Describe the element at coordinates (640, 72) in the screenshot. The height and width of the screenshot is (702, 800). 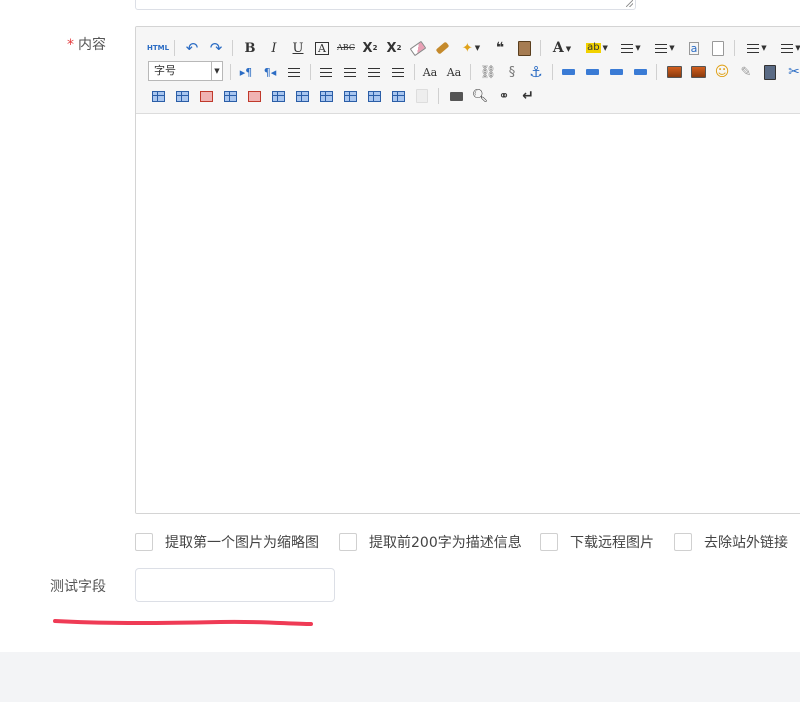
I see `image-center-icon` at that location.